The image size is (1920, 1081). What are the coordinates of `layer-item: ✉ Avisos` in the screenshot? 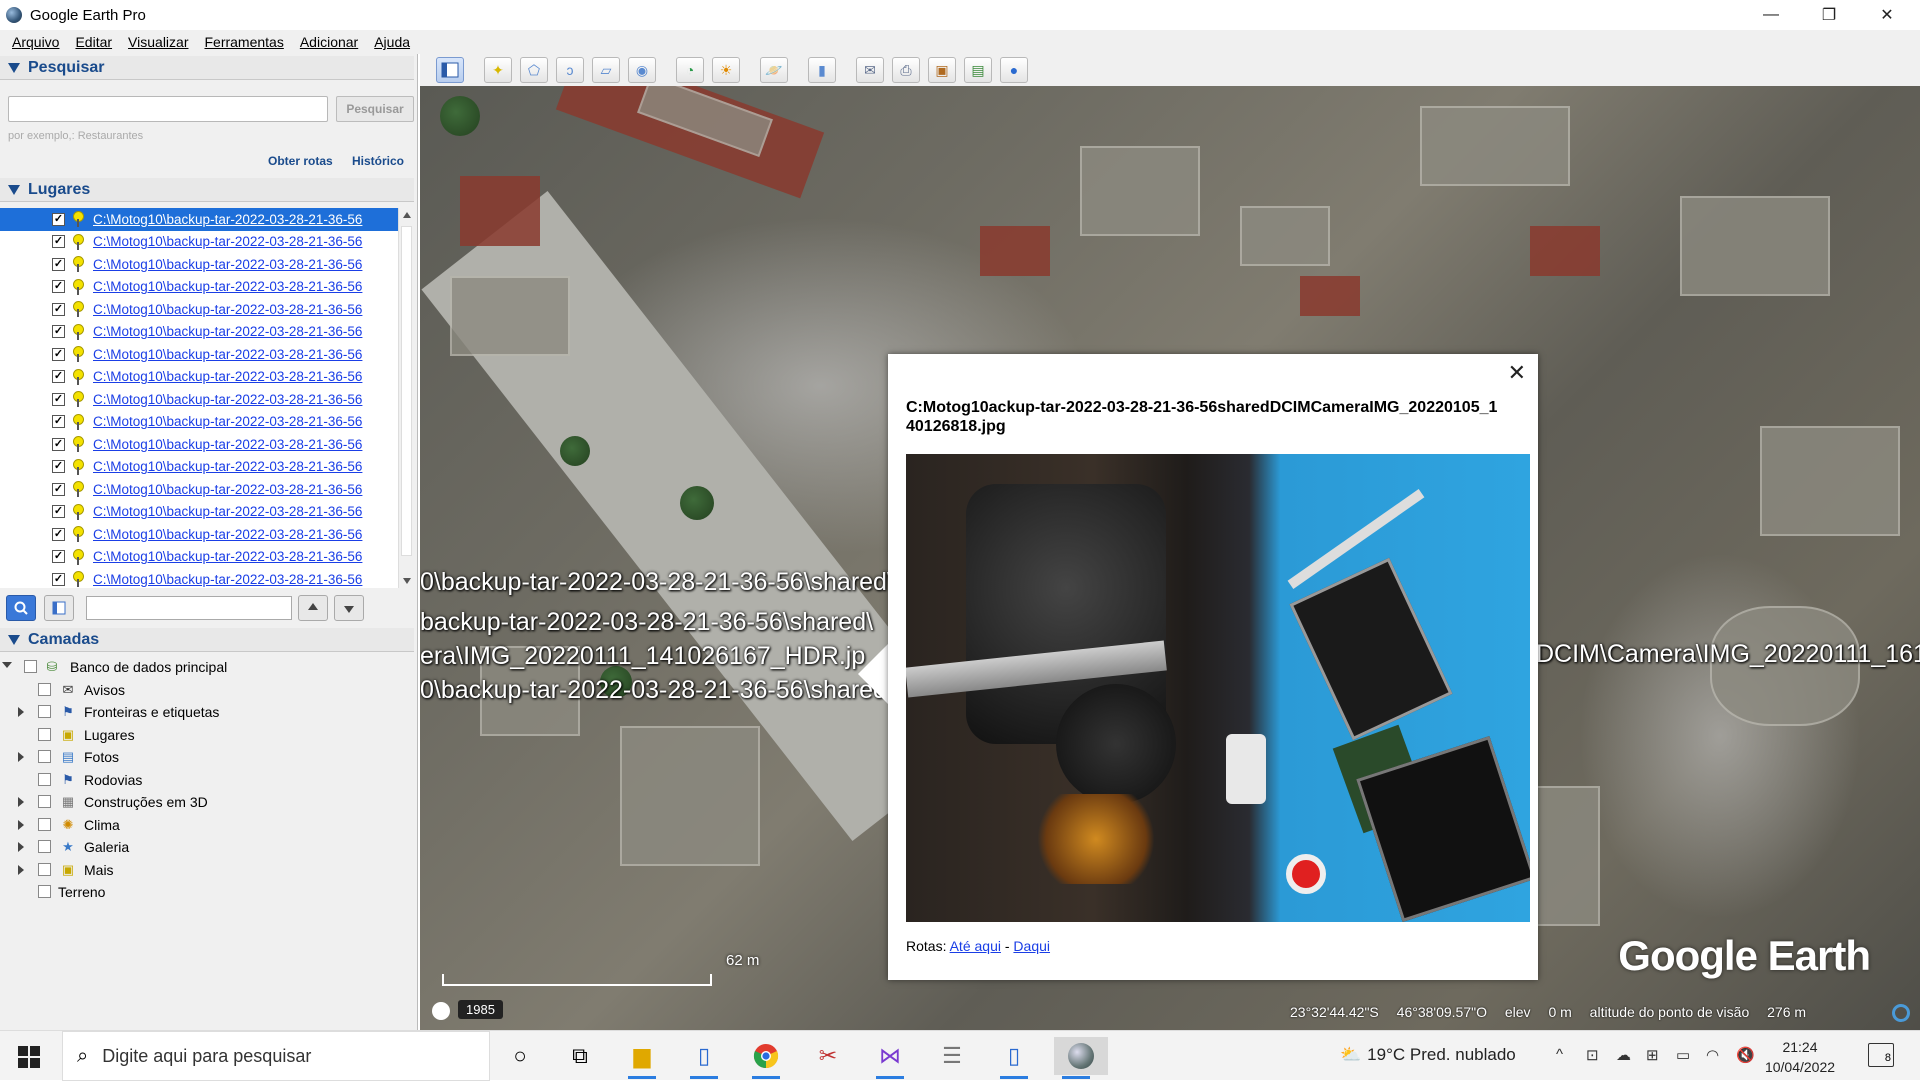 It's located at (207, 690).